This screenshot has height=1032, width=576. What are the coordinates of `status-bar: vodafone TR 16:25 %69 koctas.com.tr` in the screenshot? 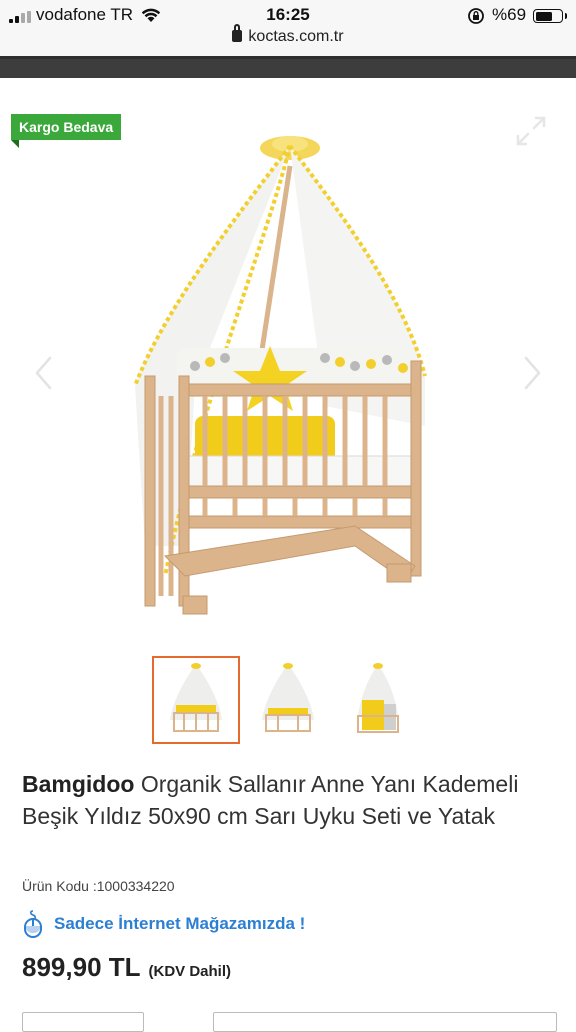 It's located at (288, 28).